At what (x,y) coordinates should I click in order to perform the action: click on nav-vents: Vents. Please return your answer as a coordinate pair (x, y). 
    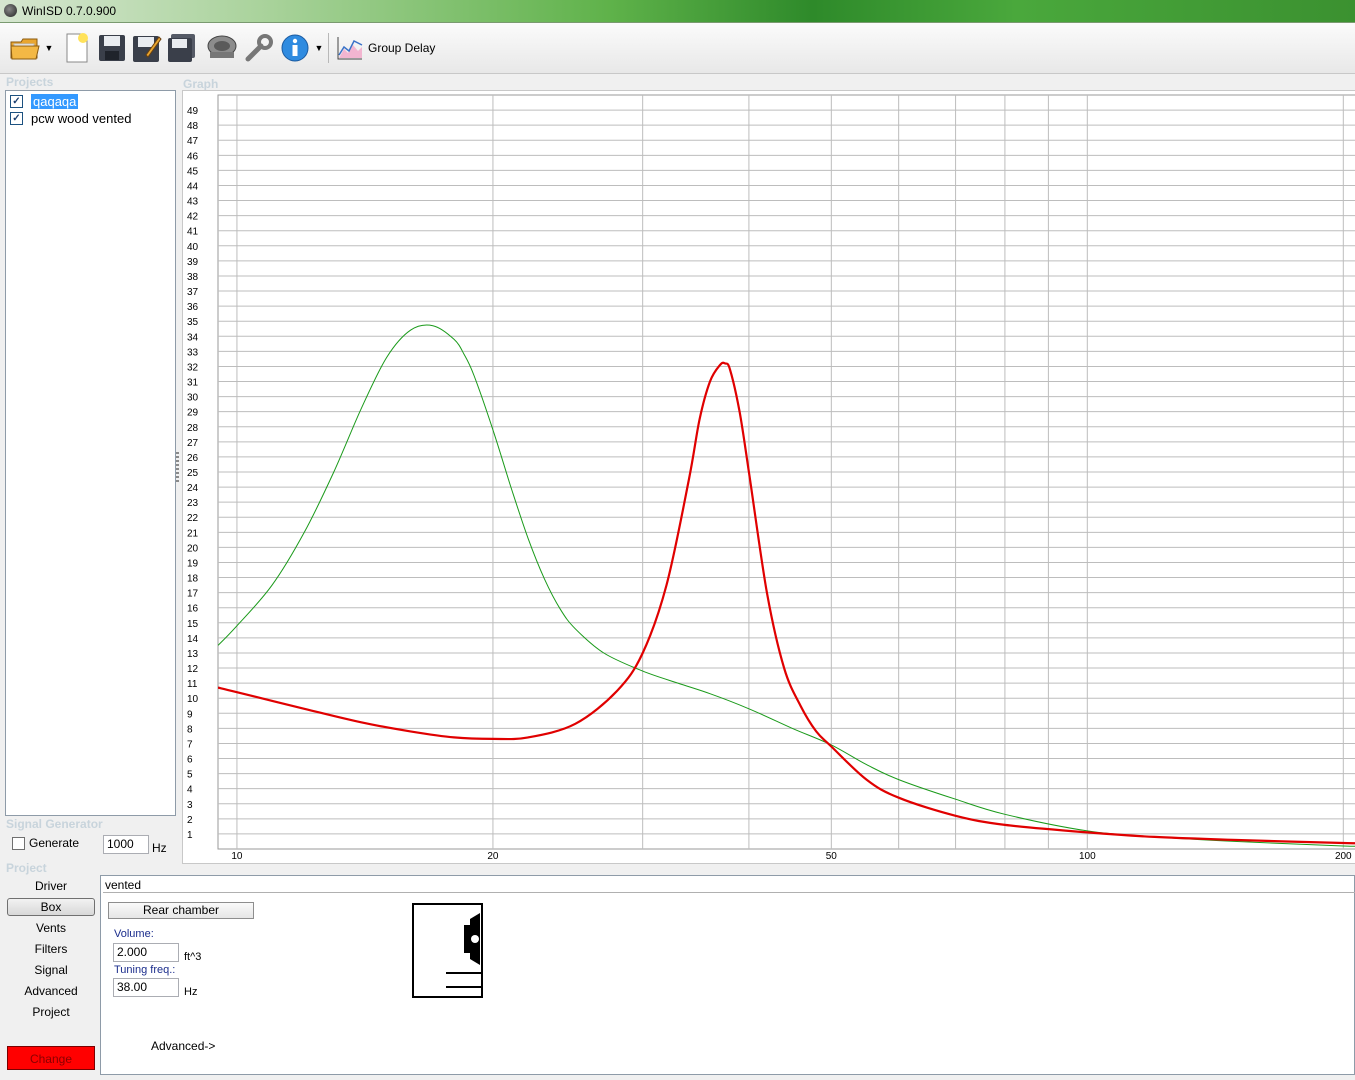
    Looking at the image, I should click on (51, 928).